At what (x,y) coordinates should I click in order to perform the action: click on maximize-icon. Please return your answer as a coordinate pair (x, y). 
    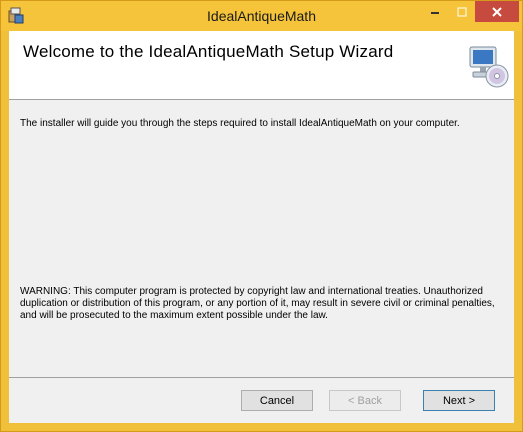
    Looking at the image, I should click on (462, 11).